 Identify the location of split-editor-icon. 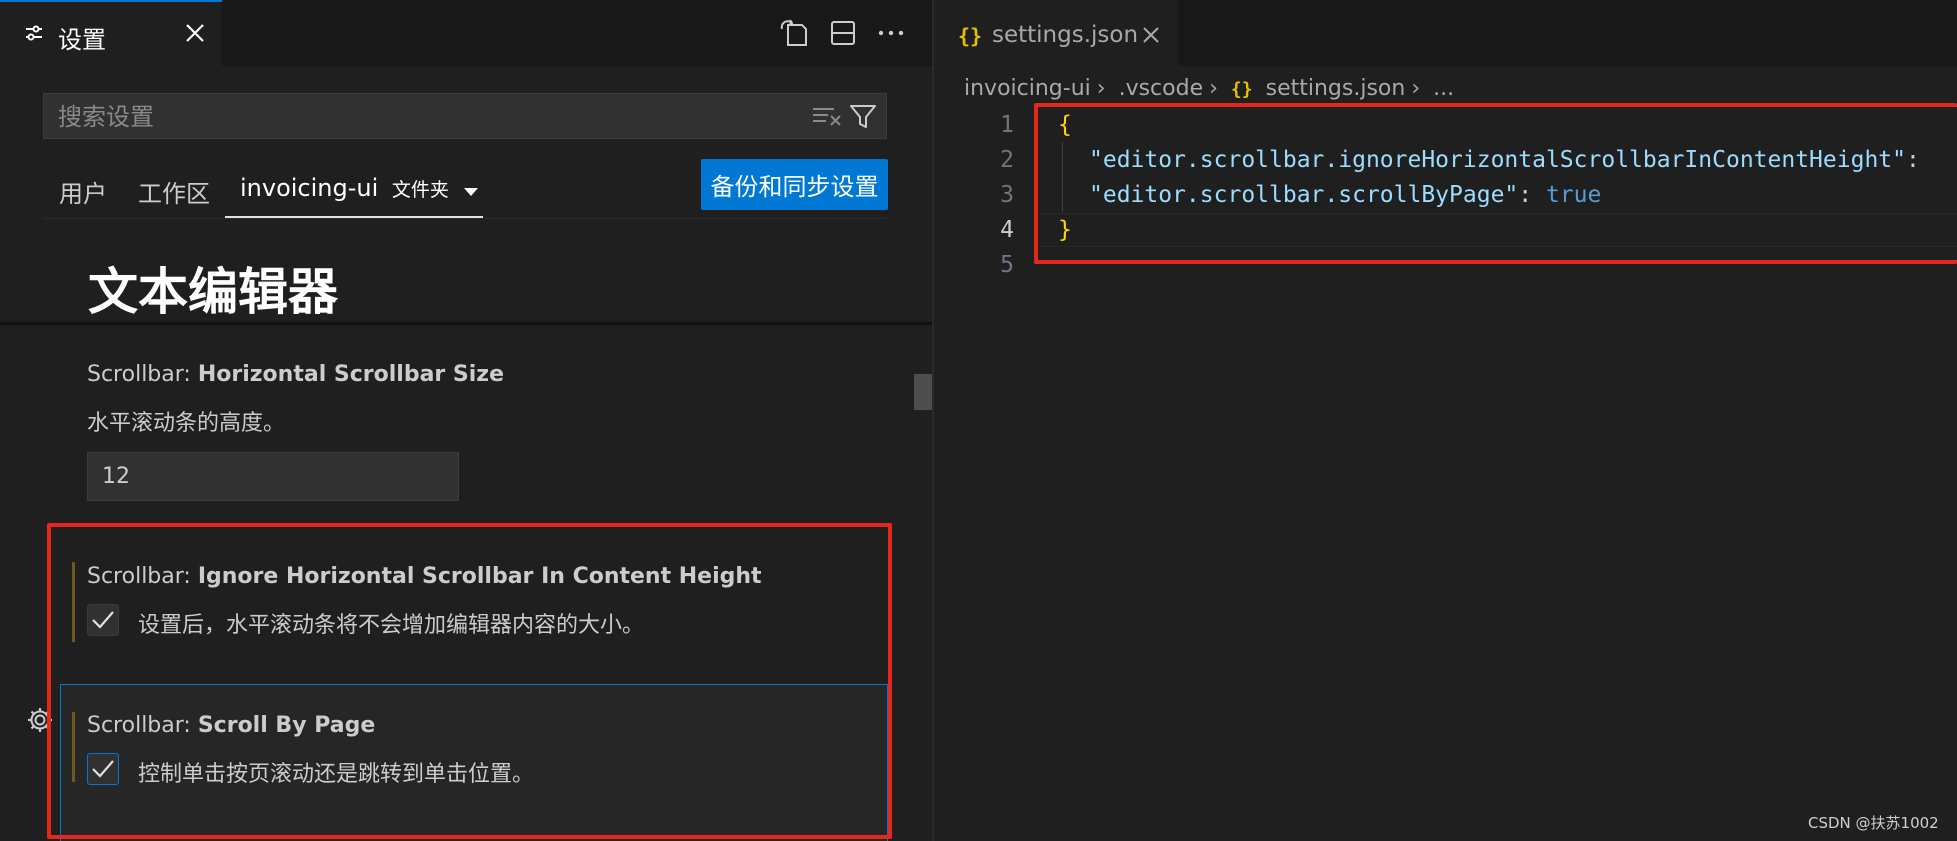
(843, 35).